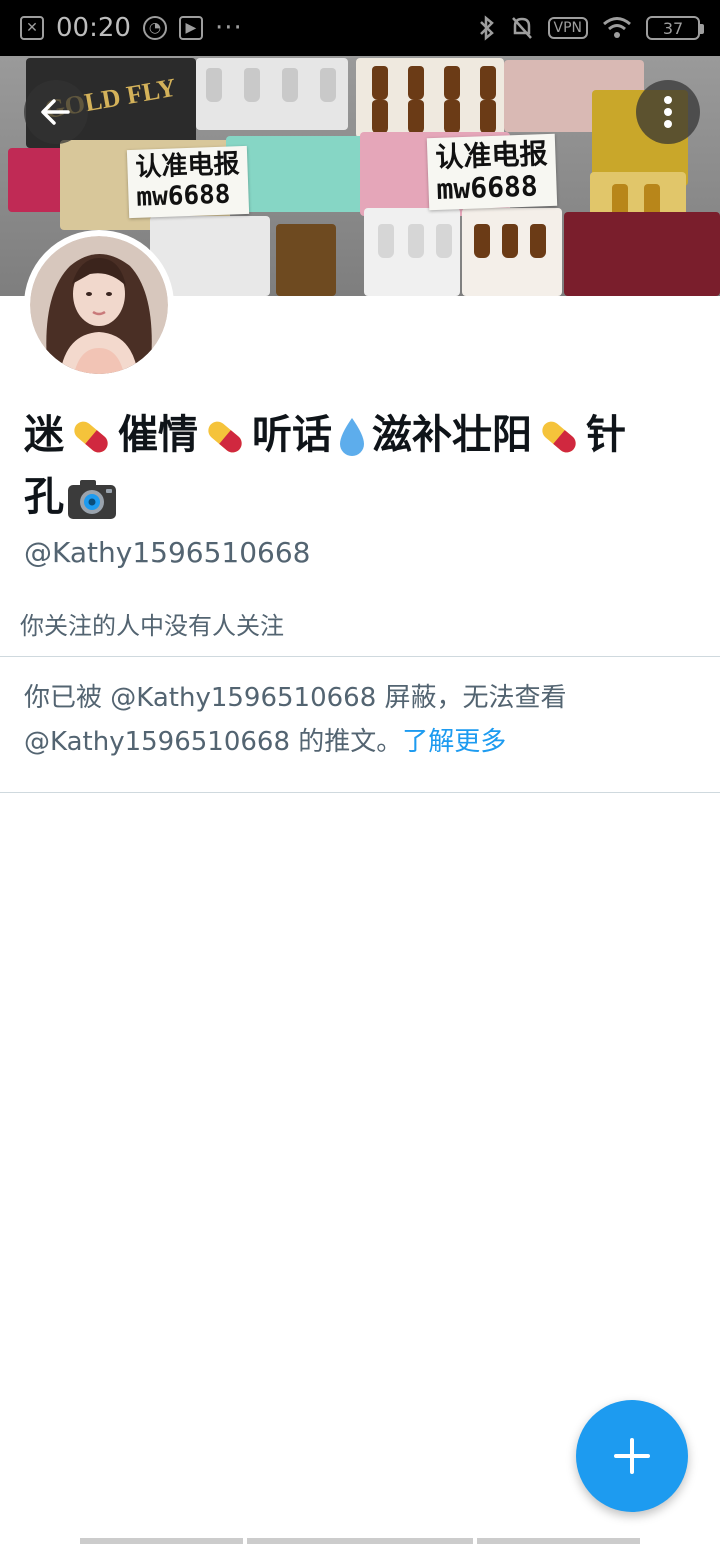 The width and height of the screenshot is (720, 1544). I want to click on name-part: 针, so click(606, 435).